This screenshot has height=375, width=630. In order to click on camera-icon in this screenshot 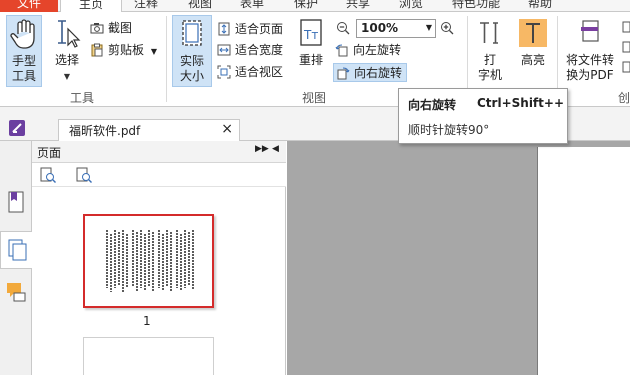, I will do `click(97, 28)`.